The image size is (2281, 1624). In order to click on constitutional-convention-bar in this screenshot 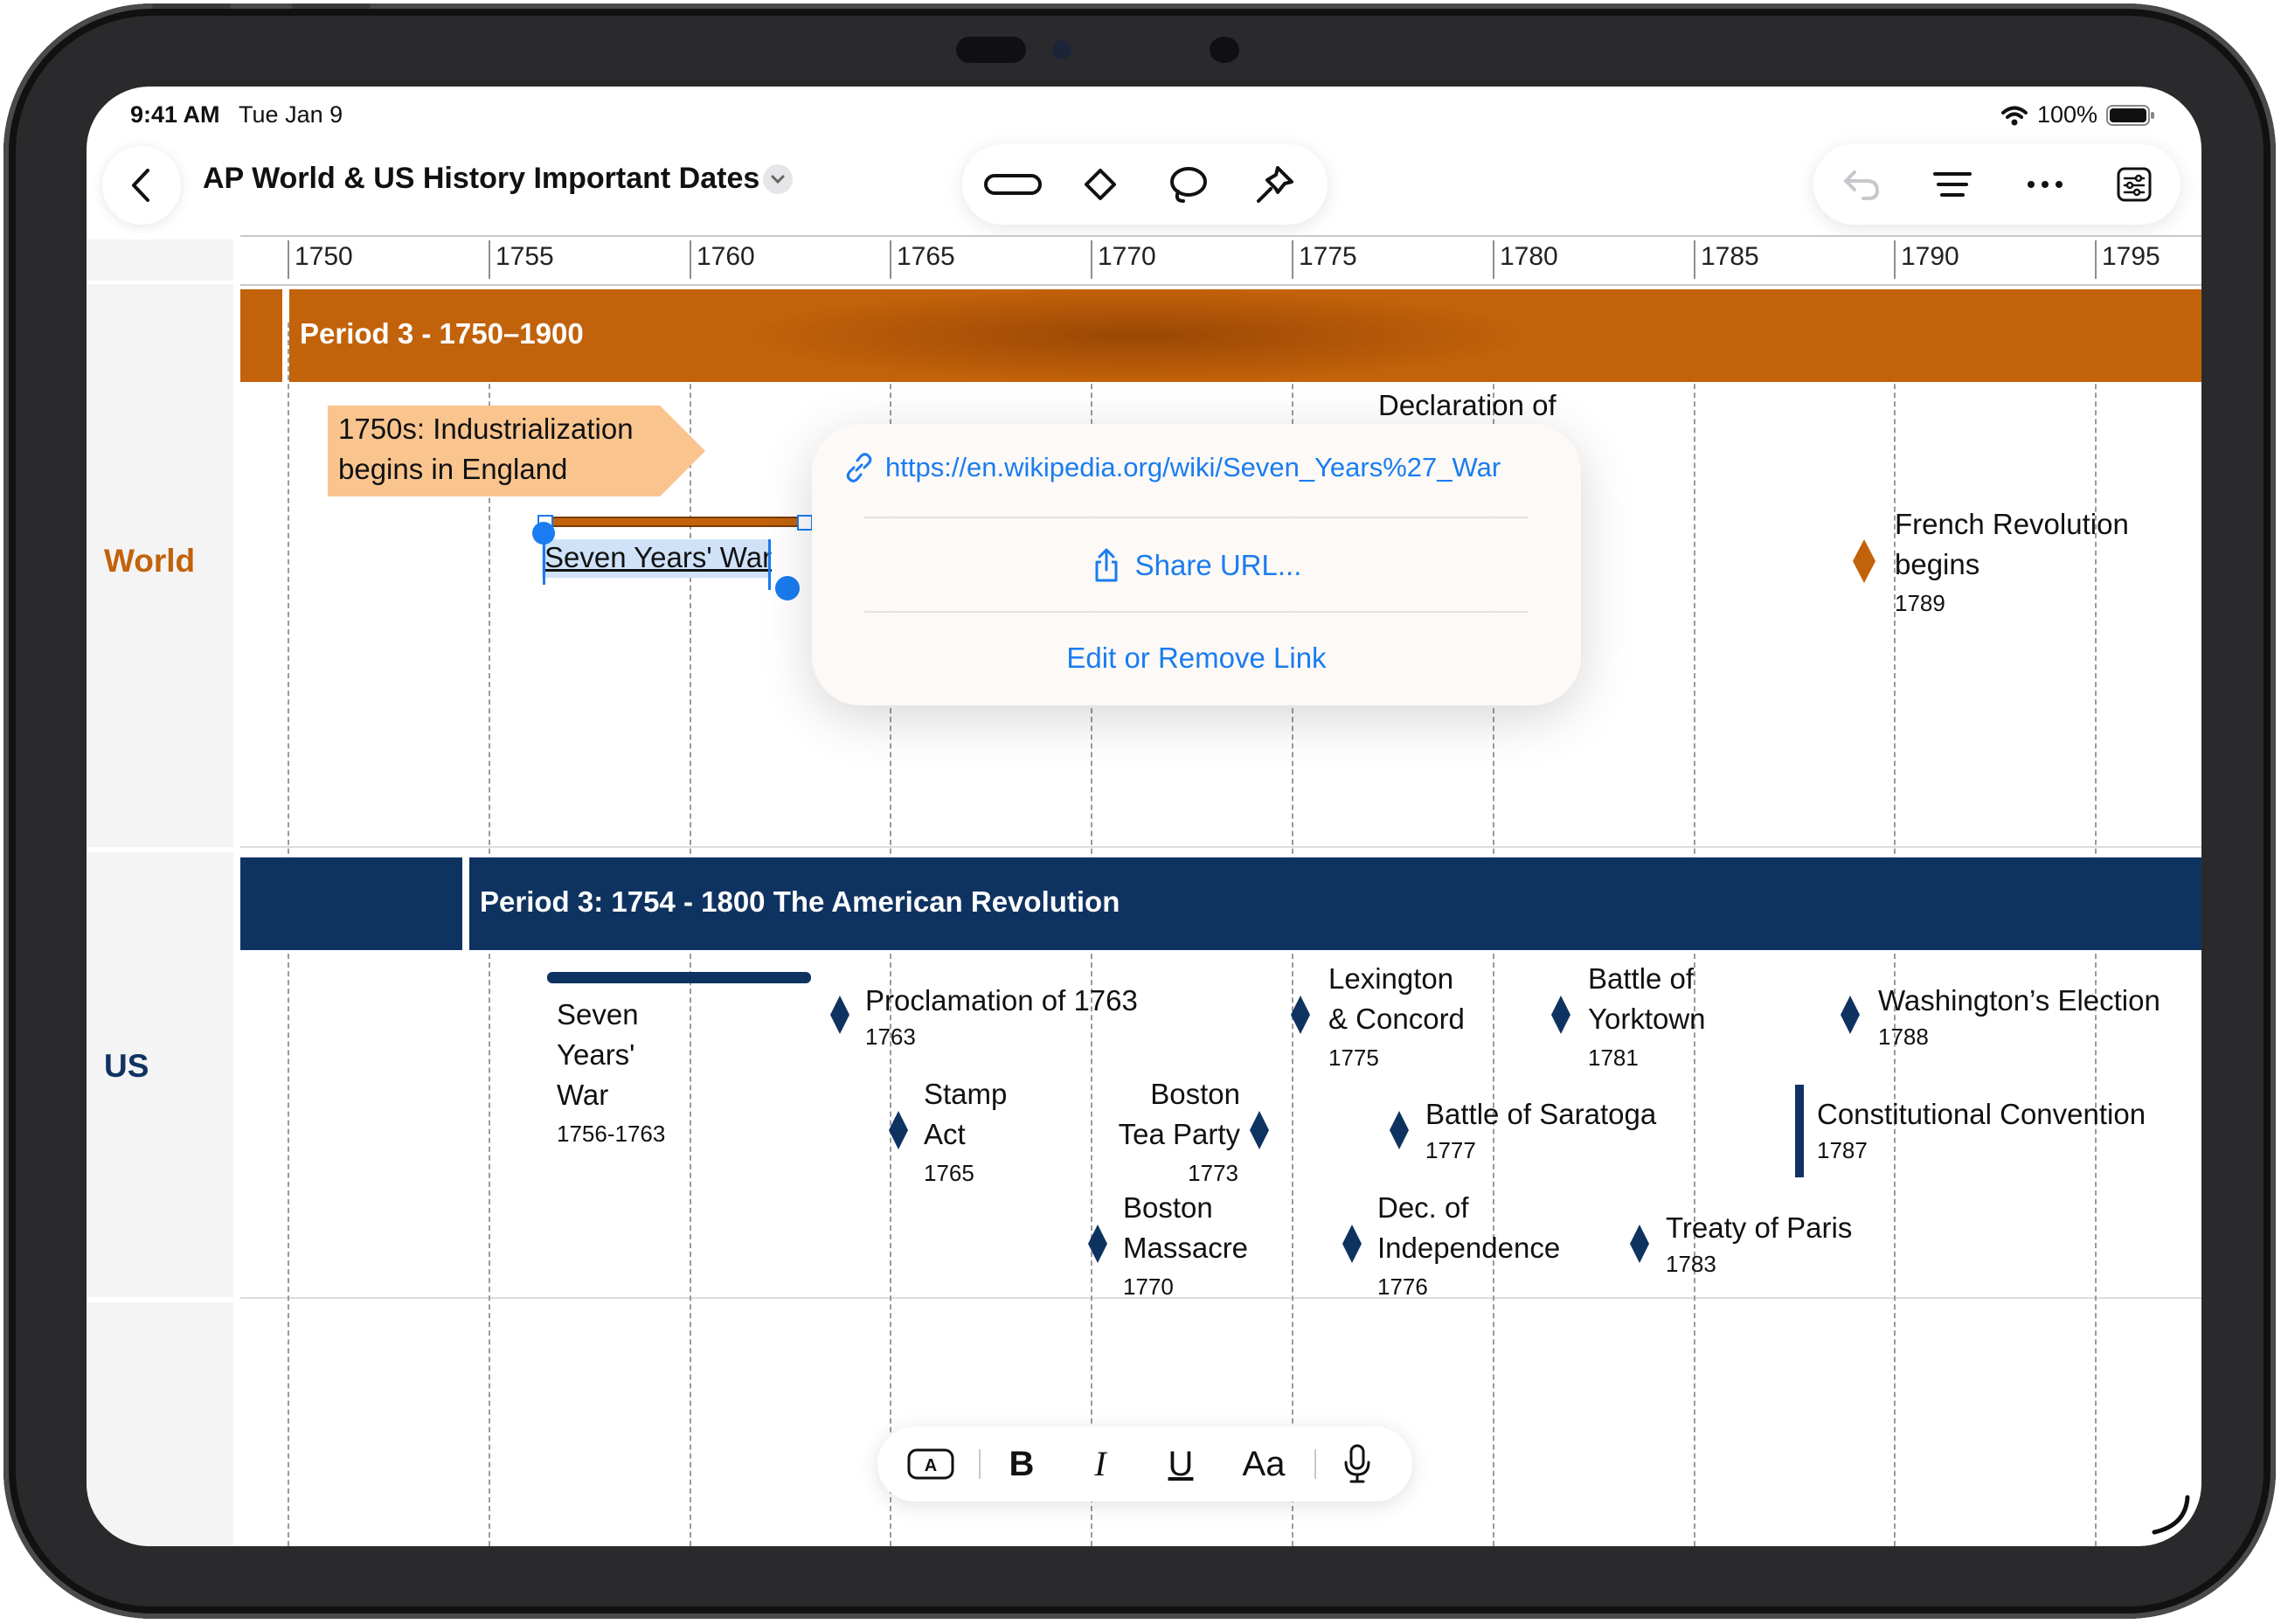, I will do `click(1799, 1131)`.